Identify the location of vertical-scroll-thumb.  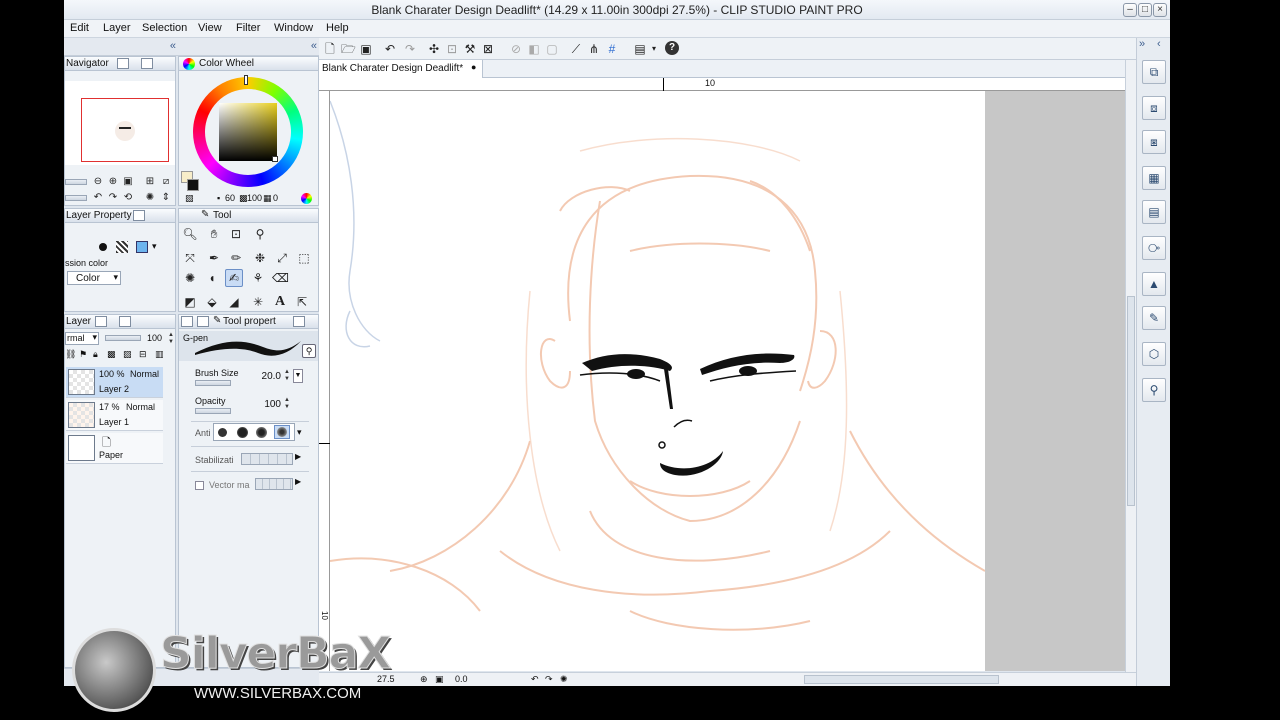
(1131, 401).